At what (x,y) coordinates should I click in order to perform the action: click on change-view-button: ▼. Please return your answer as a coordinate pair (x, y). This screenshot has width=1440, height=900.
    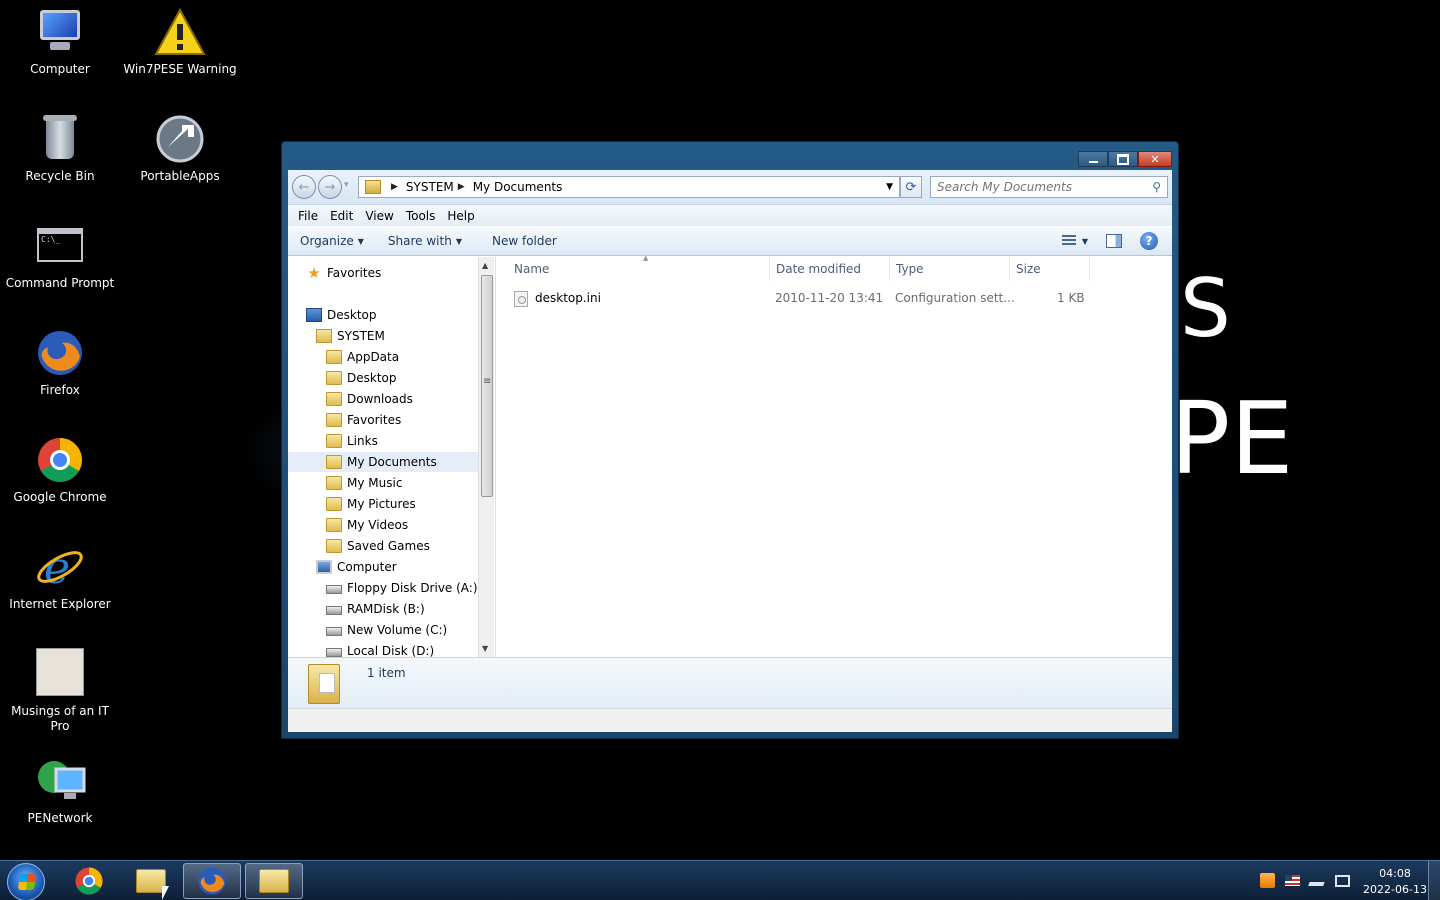
    Looking at the image, I should click on (1074, 241).